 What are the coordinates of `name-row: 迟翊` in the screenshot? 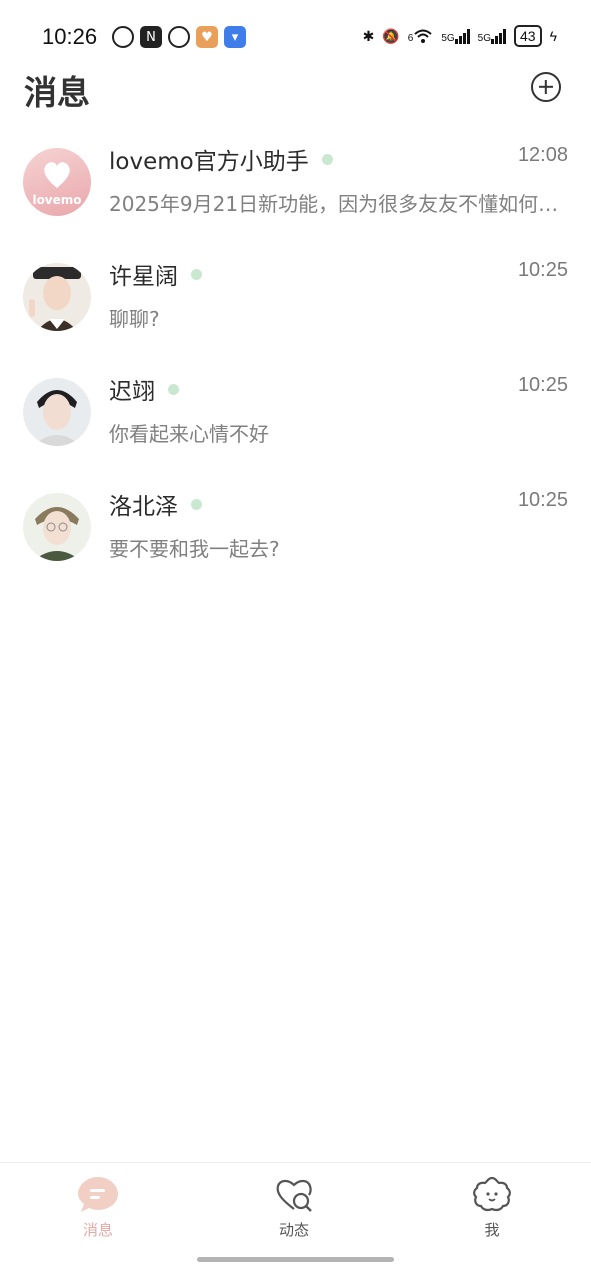 It's located at (144, 389).